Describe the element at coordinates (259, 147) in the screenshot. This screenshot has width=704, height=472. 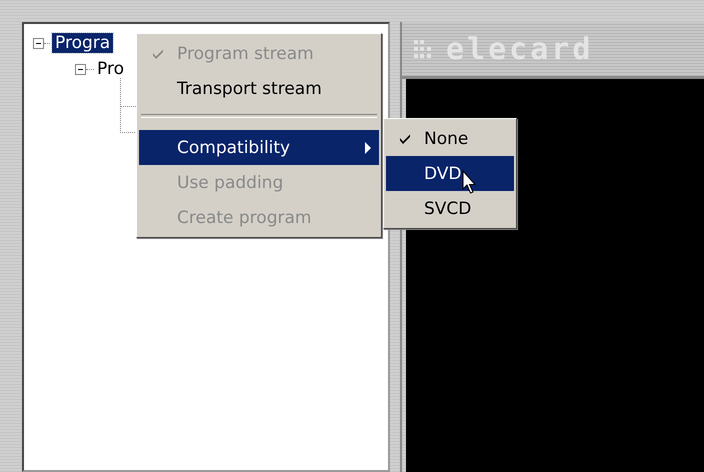
I see `menu-item: Compatibility` at that location.